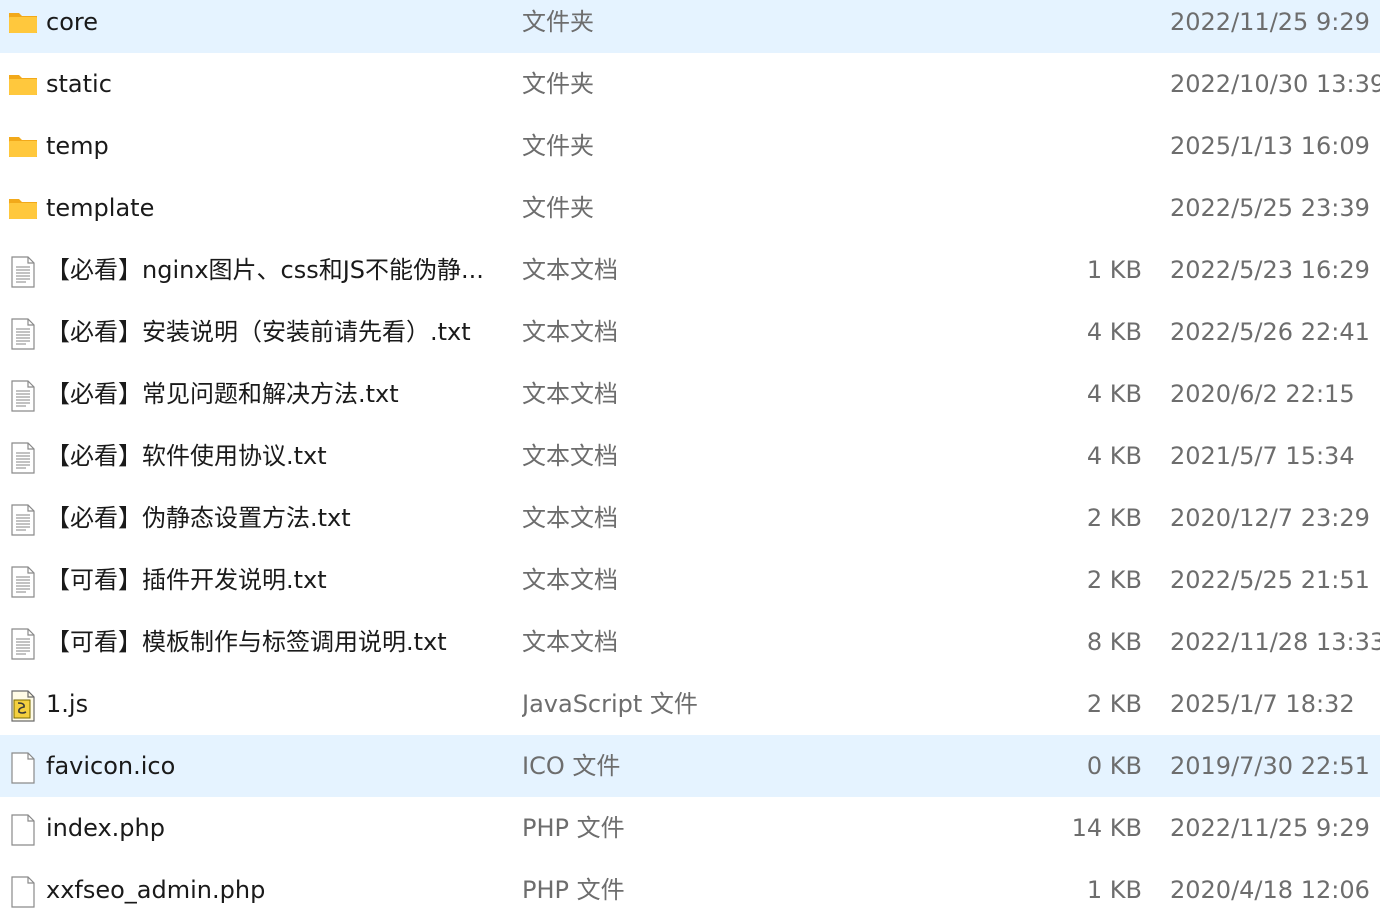 This screenshot has width=1380, height=908. What do you see at coordinates (690, 146) in the screenshot?
I see `file-row-2: temp 文件夹 2025/1/13 16:09` at bounding box center [690, 146].